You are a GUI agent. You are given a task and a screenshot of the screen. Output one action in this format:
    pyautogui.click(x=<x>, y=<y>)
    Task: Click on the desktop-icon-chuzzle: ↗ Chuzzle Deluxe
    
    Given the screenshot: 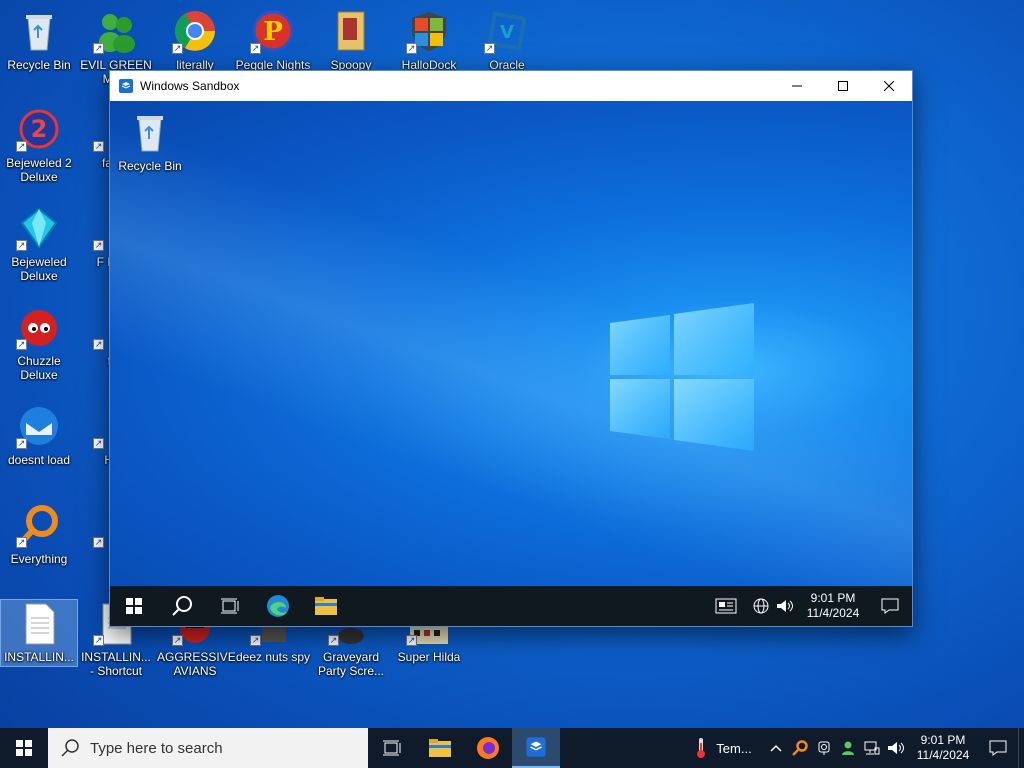 What is the action you would take?
    pyautogui.click(x=39, y=343)
    